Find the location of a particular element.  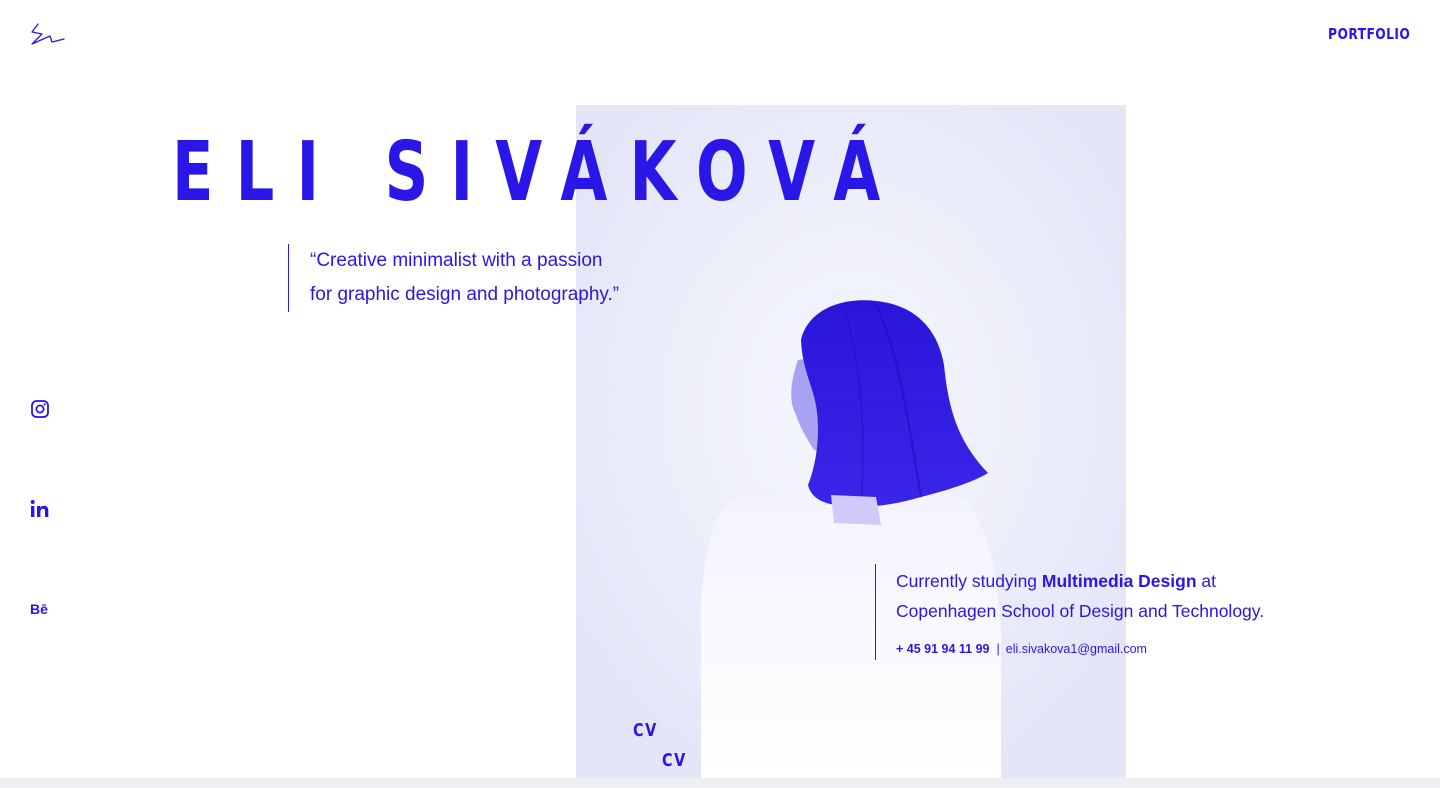

nav-portfolio-link: PORTFOLIO is located at coordinates (1369, 34).